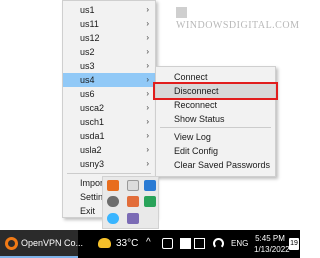  Describe the element at coordinates (196, 151) in the screenshot. I see `submenu-item-label: Edit Config` at that location.